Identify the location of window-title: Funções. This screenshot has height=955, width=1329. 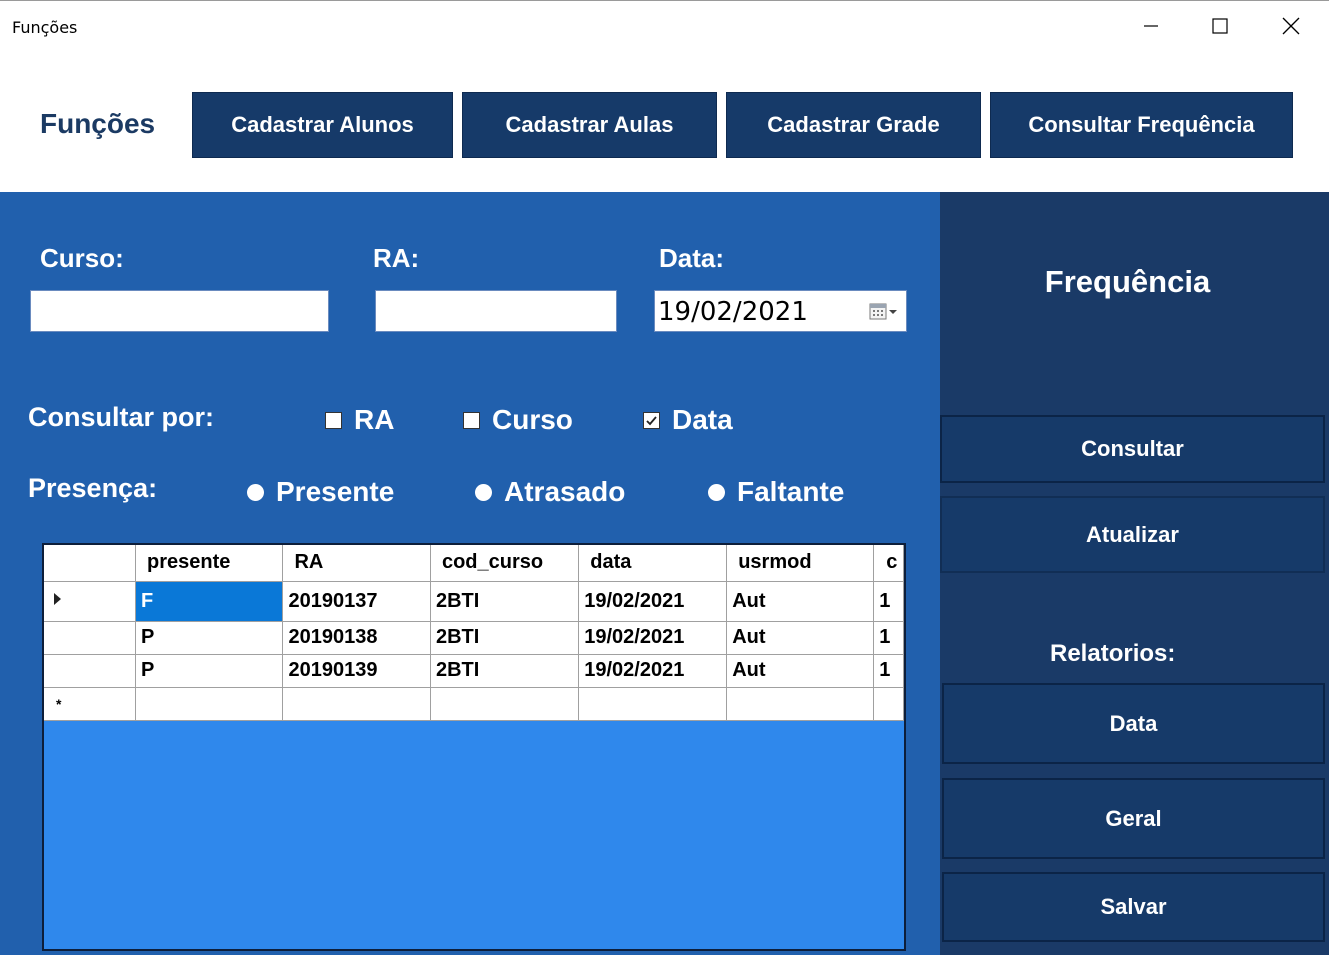
(45, 27).